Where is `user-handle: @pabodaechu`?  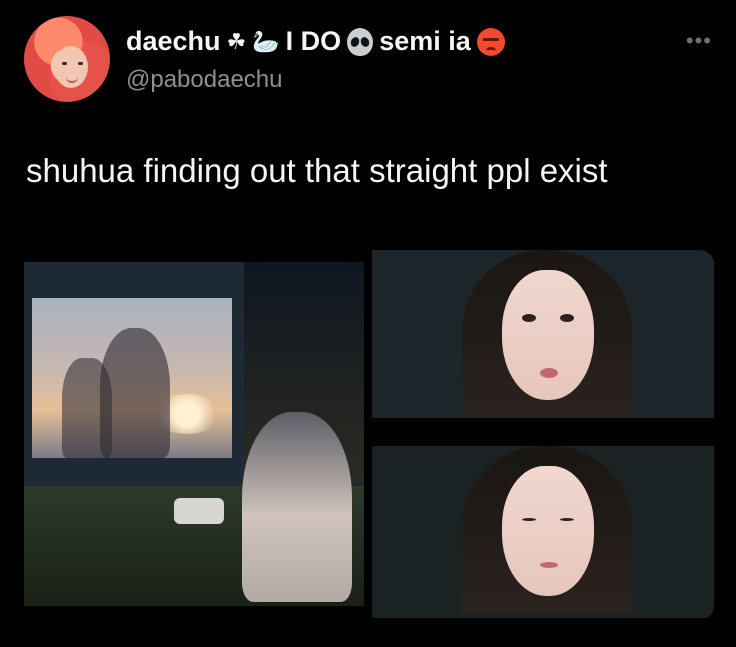 user-handle: @pabodaechu is located at coordinates (204, 80).